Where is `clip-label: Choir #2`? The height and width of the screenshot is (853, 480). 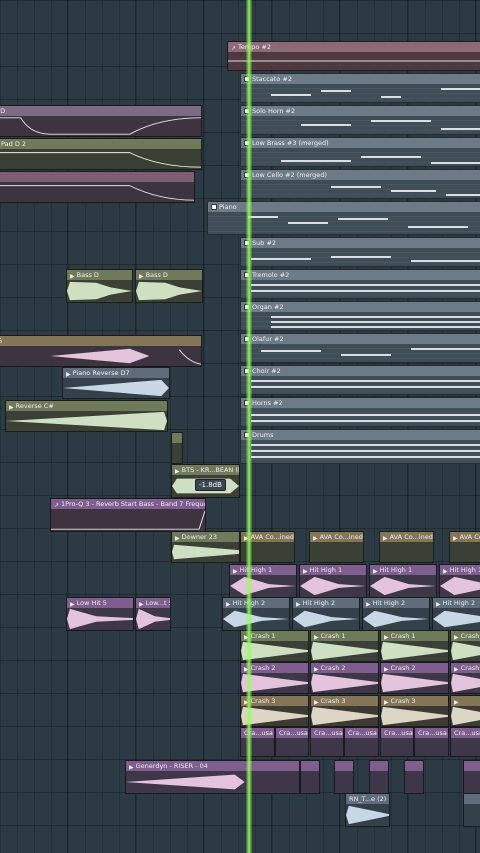 clip-label: Choir #2 is located at coordinates (266, 371).